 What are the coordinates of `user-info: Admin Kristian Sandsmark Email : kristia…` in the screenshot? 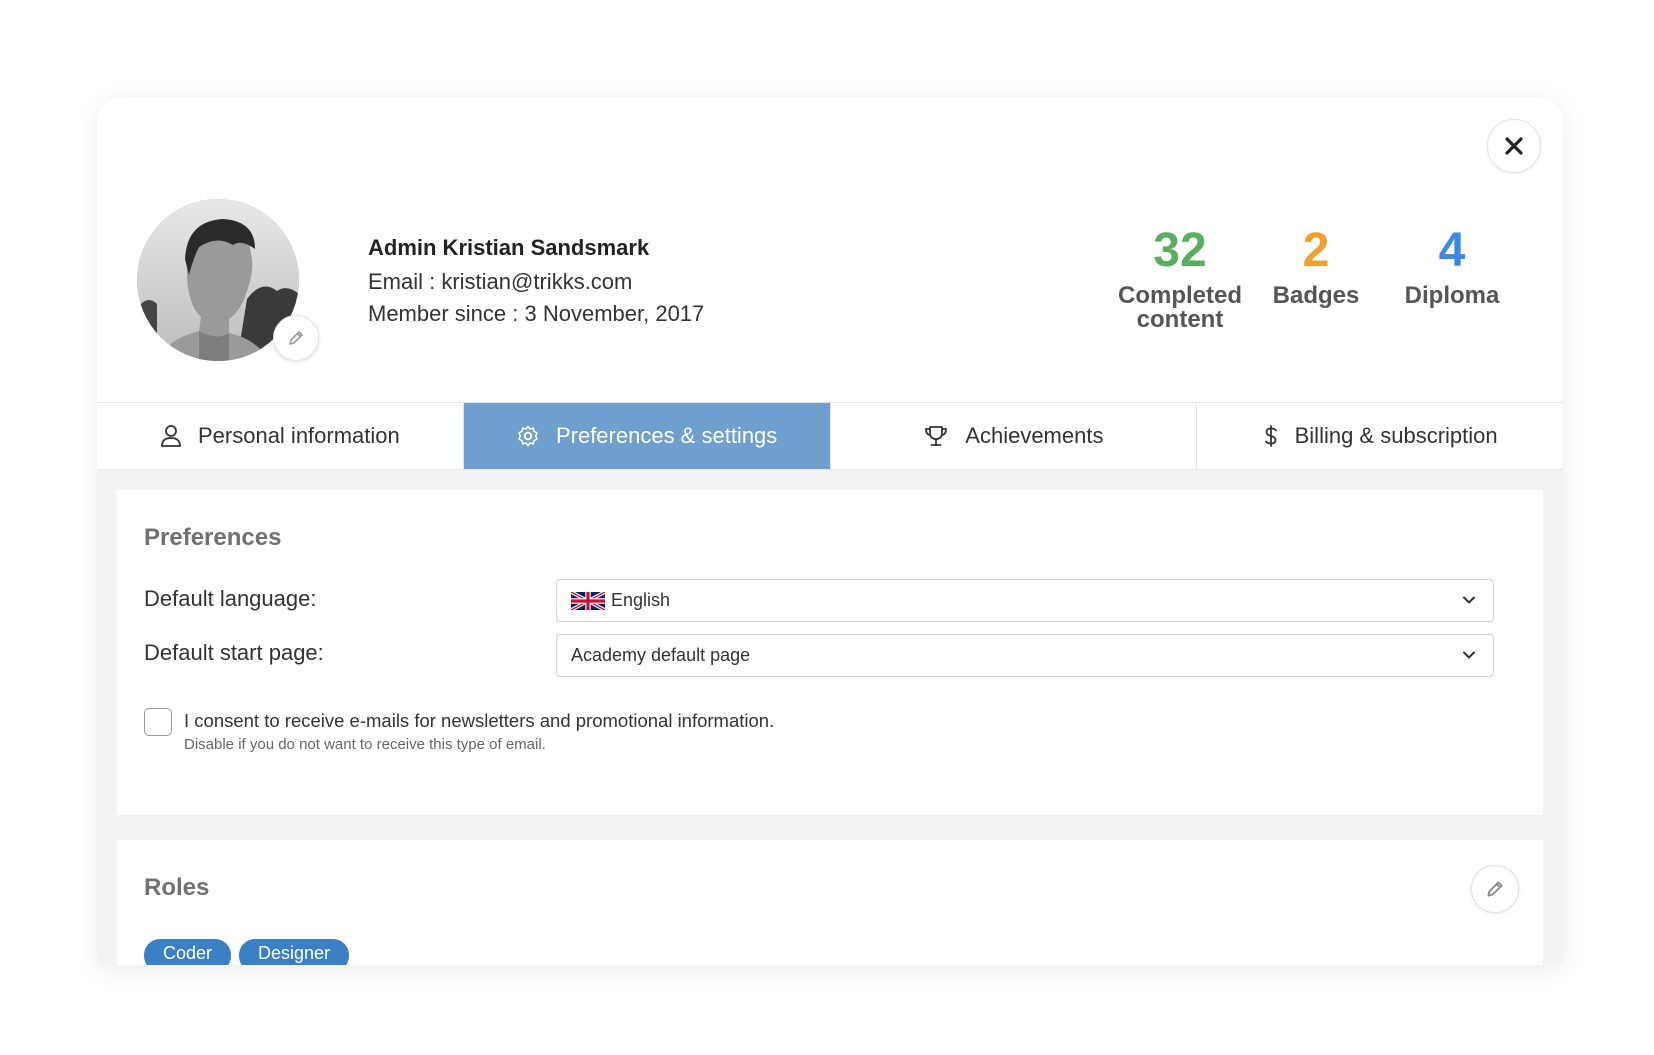 It's located at (536, 284).